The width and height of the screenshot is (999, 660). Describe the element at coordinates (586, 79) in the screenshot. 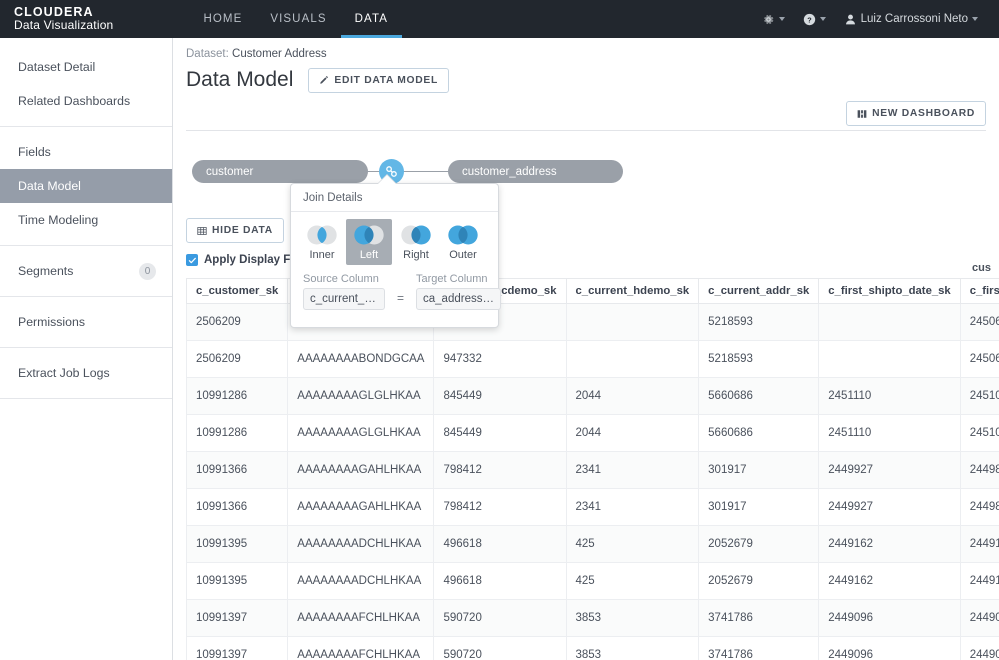

I see `page-title-row: Data Model EDIT DATA MODEL` at that location.